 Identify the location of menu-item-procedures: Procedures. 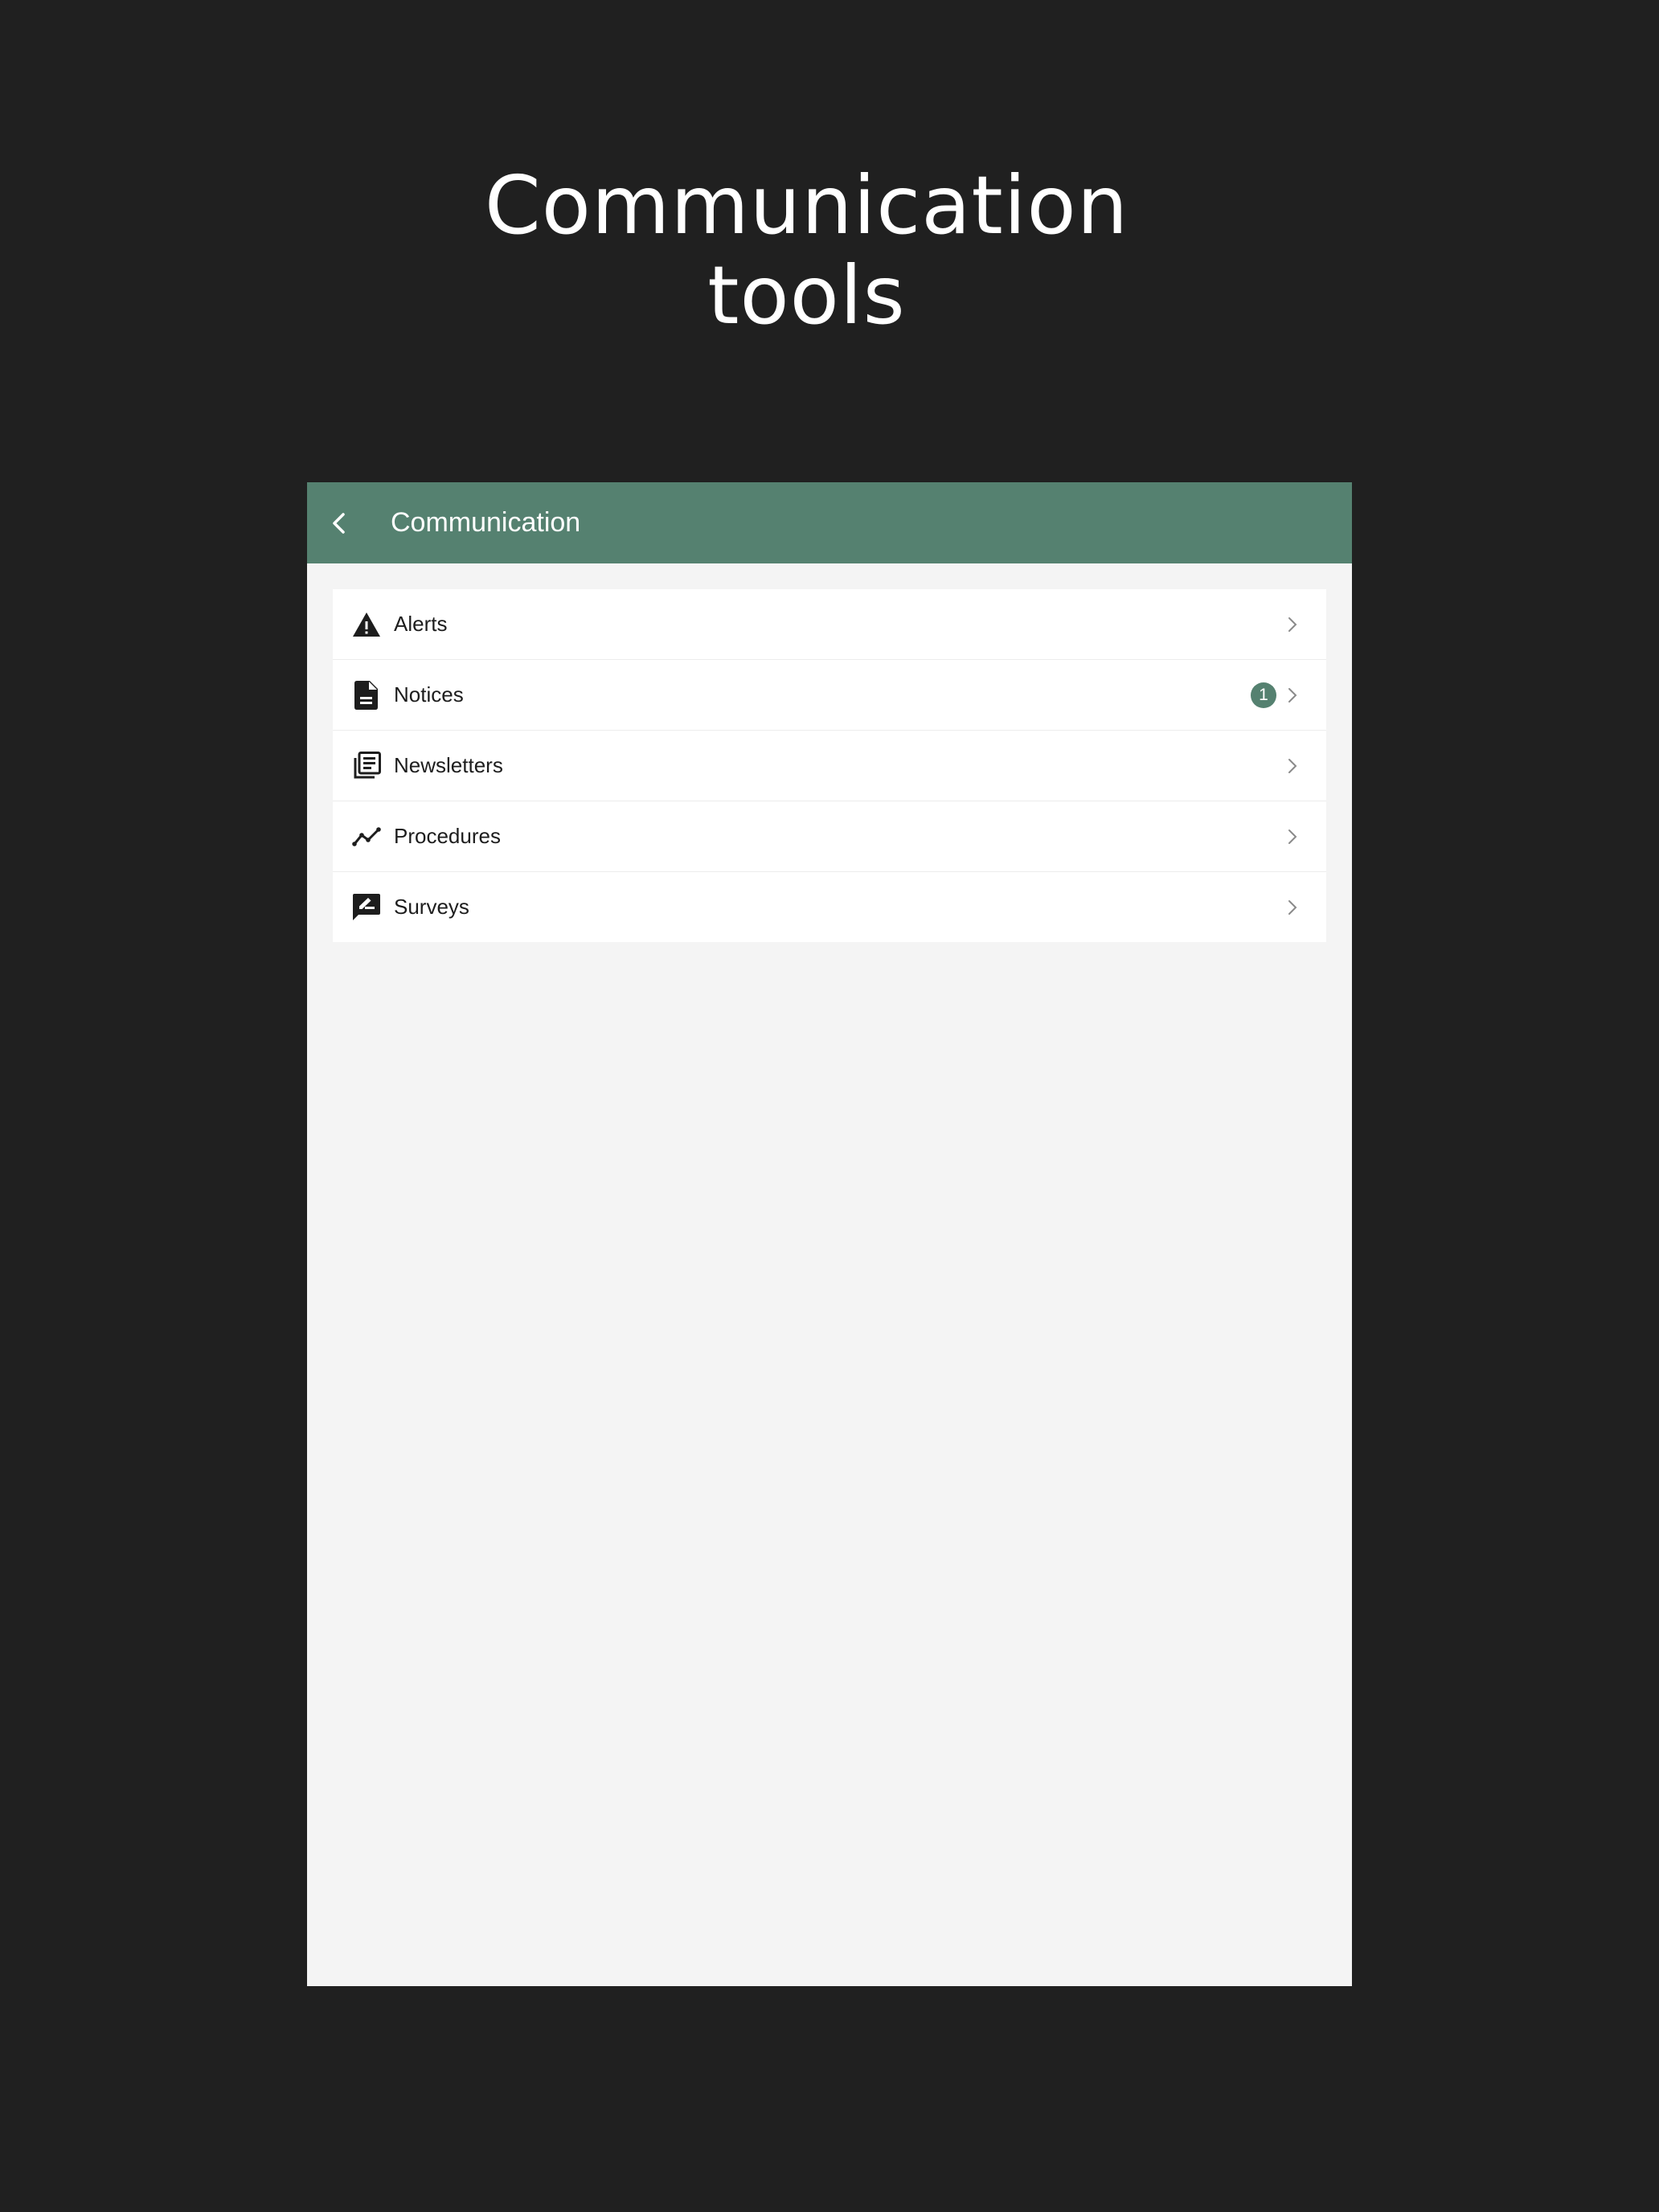
(829, 836).